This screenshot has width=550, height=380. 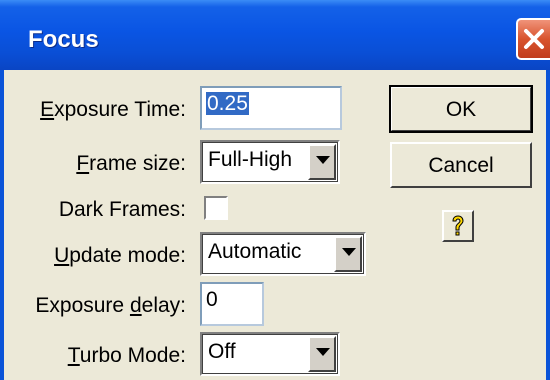 I want to click on cancel-button: Cancel, so click(x=461, y=165).